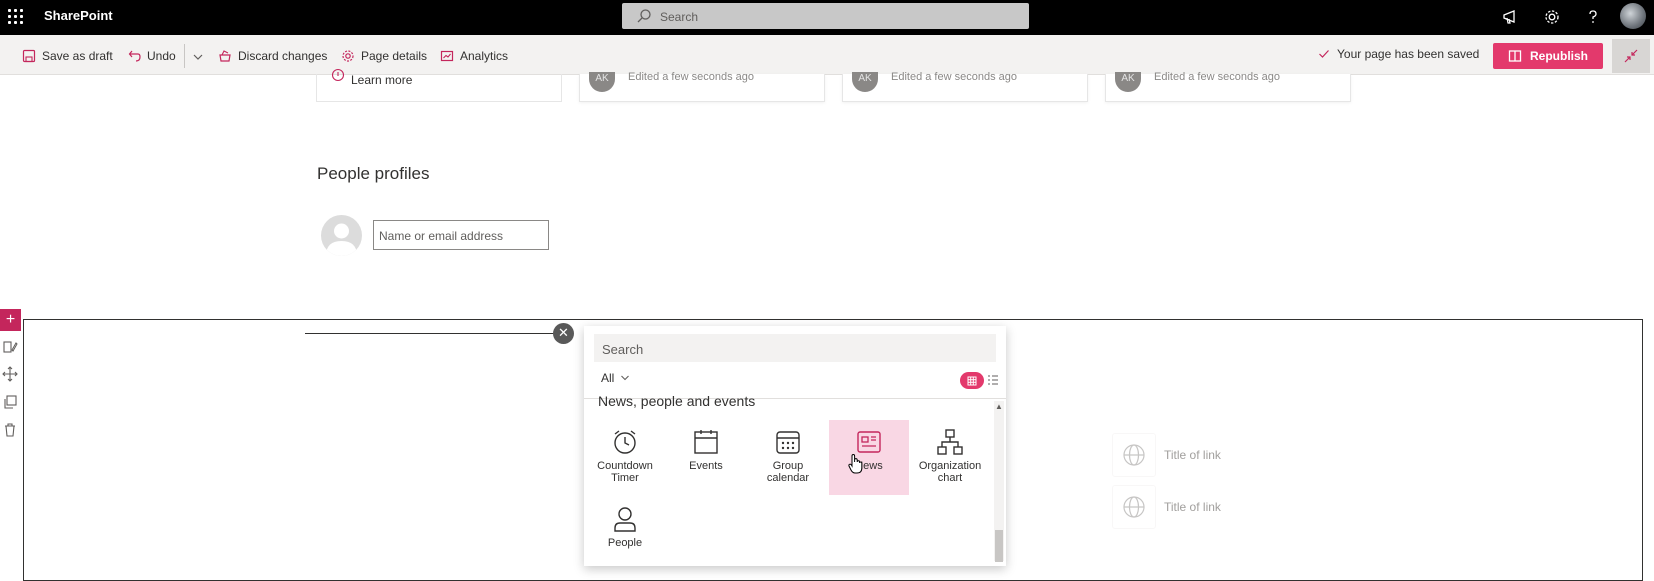 The image size is (1654, 581). I want to click on global-search-placeholder: Search, so click(679, 17).